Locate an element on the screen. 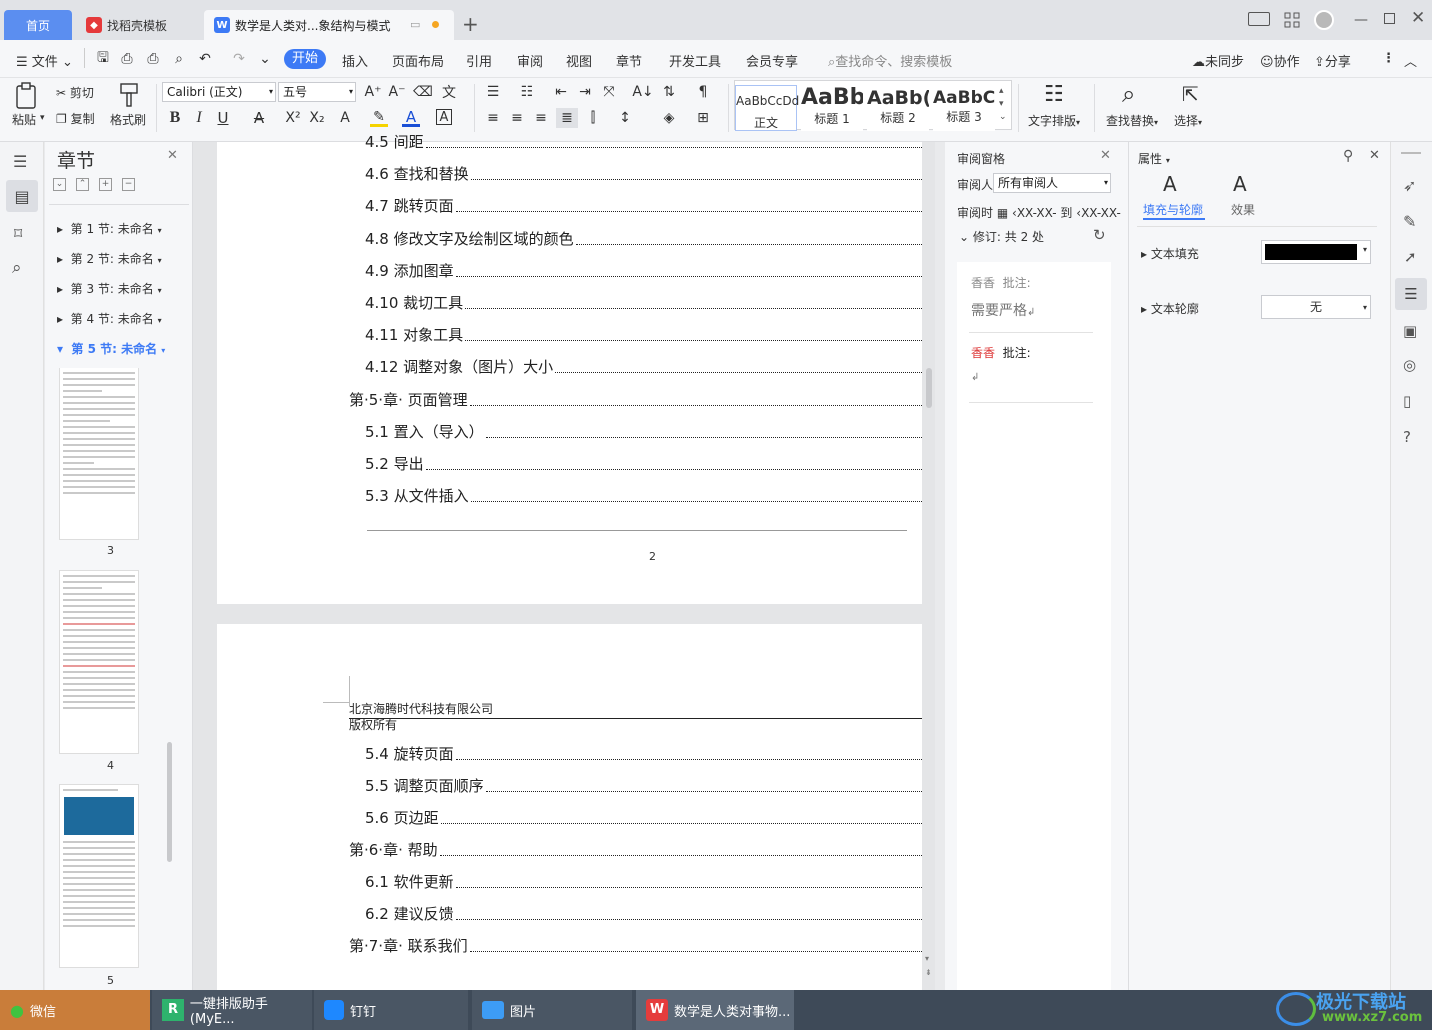  toc-entry: 5.4 旋转页面 is located at coordinates (643, 754).